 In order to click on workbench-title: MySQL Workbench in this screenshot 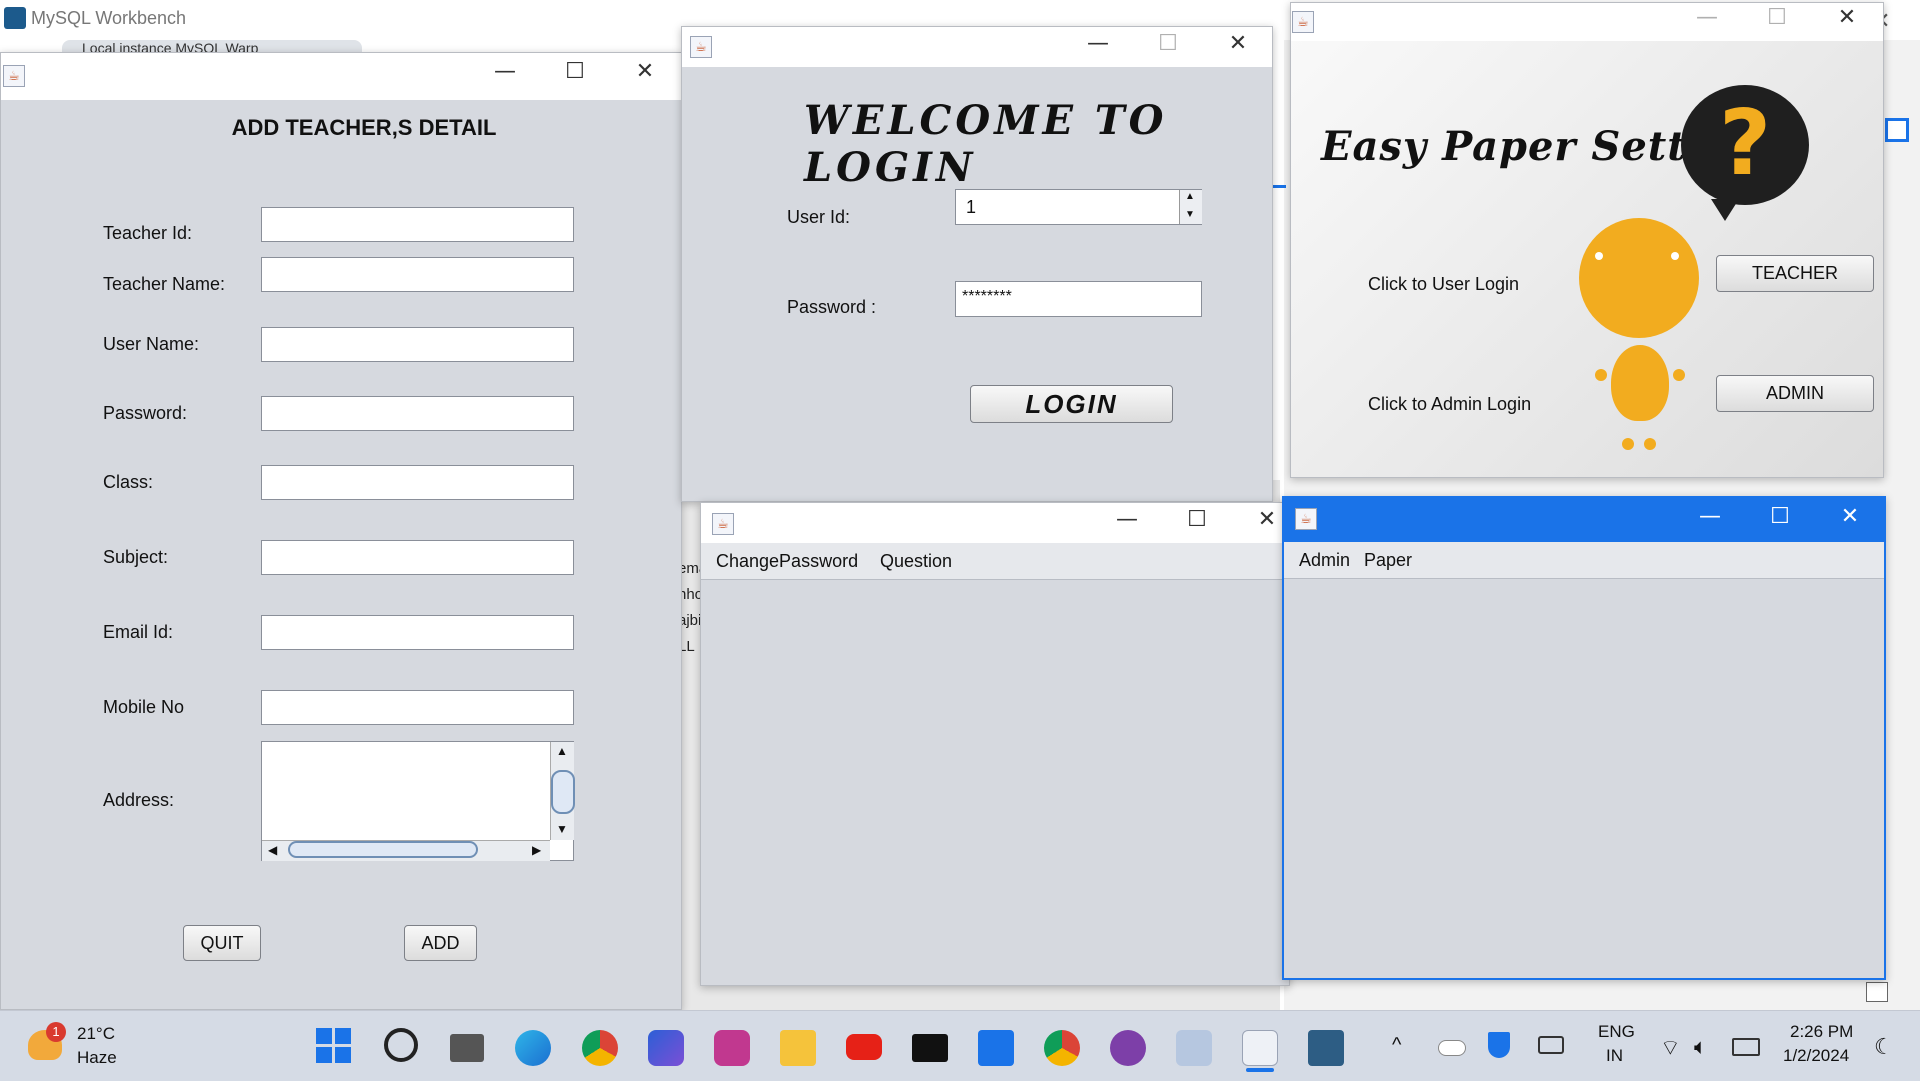, I will do `click(109, 18)`.